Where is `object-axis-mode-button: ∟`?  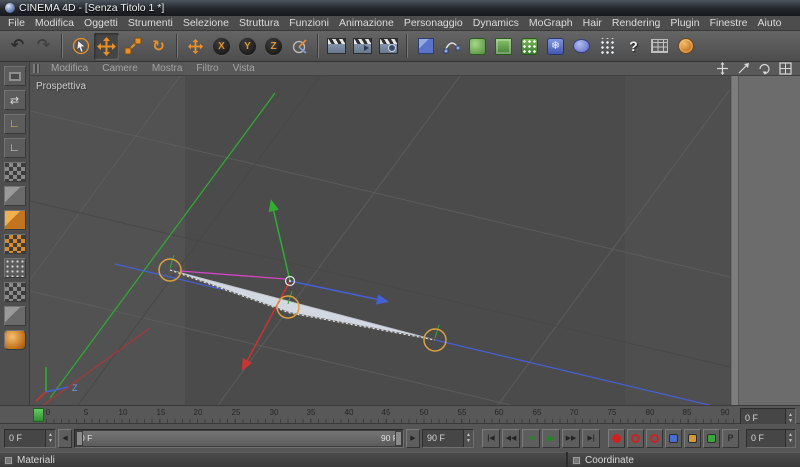 object-axis-mode-button: ∟ is located at coordinates (14, 148).